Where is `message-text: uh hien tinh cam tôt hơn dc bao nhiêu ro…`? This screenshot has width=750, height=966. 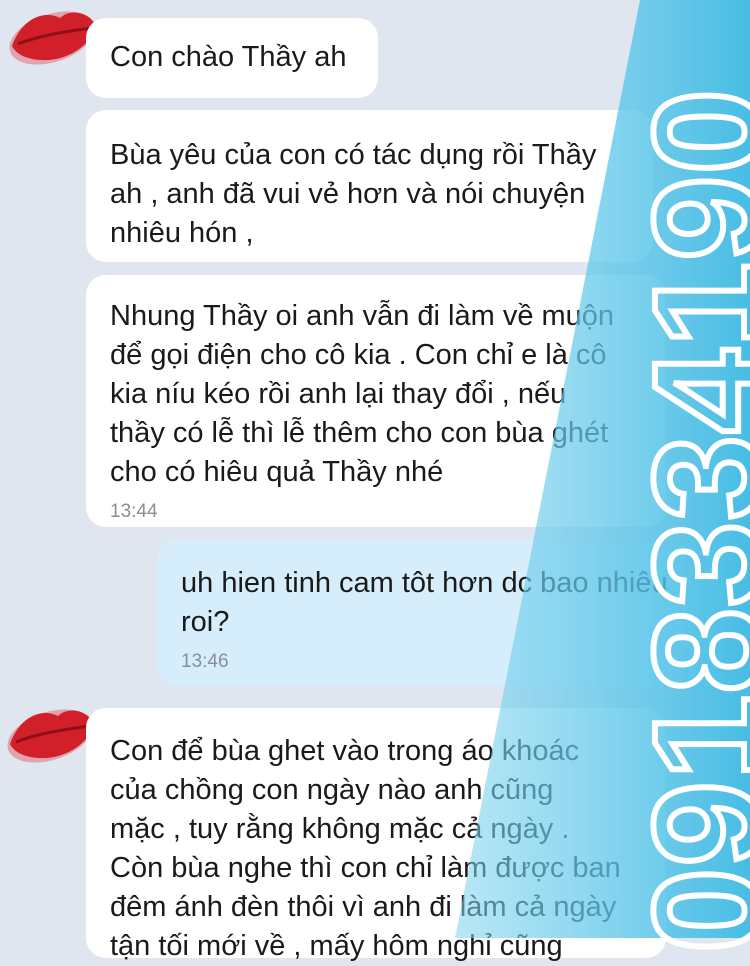 message-text: uh hien tinh cam tôt hơn dc bao nhiêu ro… is located at coordinates (440, 603).